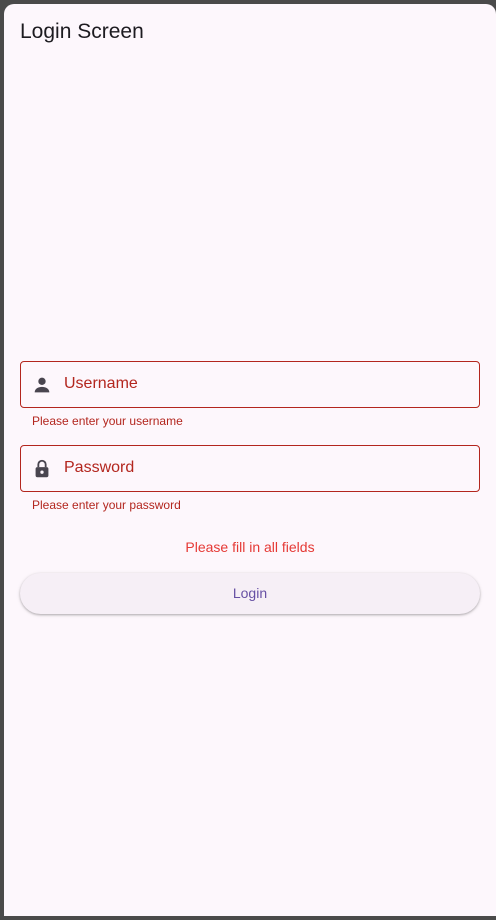 The width and height of the screenshot is (496, 920). Describe the element at coordinates (250, 32) in the screenshot. I see `app-bar: Login Screen` at that location.